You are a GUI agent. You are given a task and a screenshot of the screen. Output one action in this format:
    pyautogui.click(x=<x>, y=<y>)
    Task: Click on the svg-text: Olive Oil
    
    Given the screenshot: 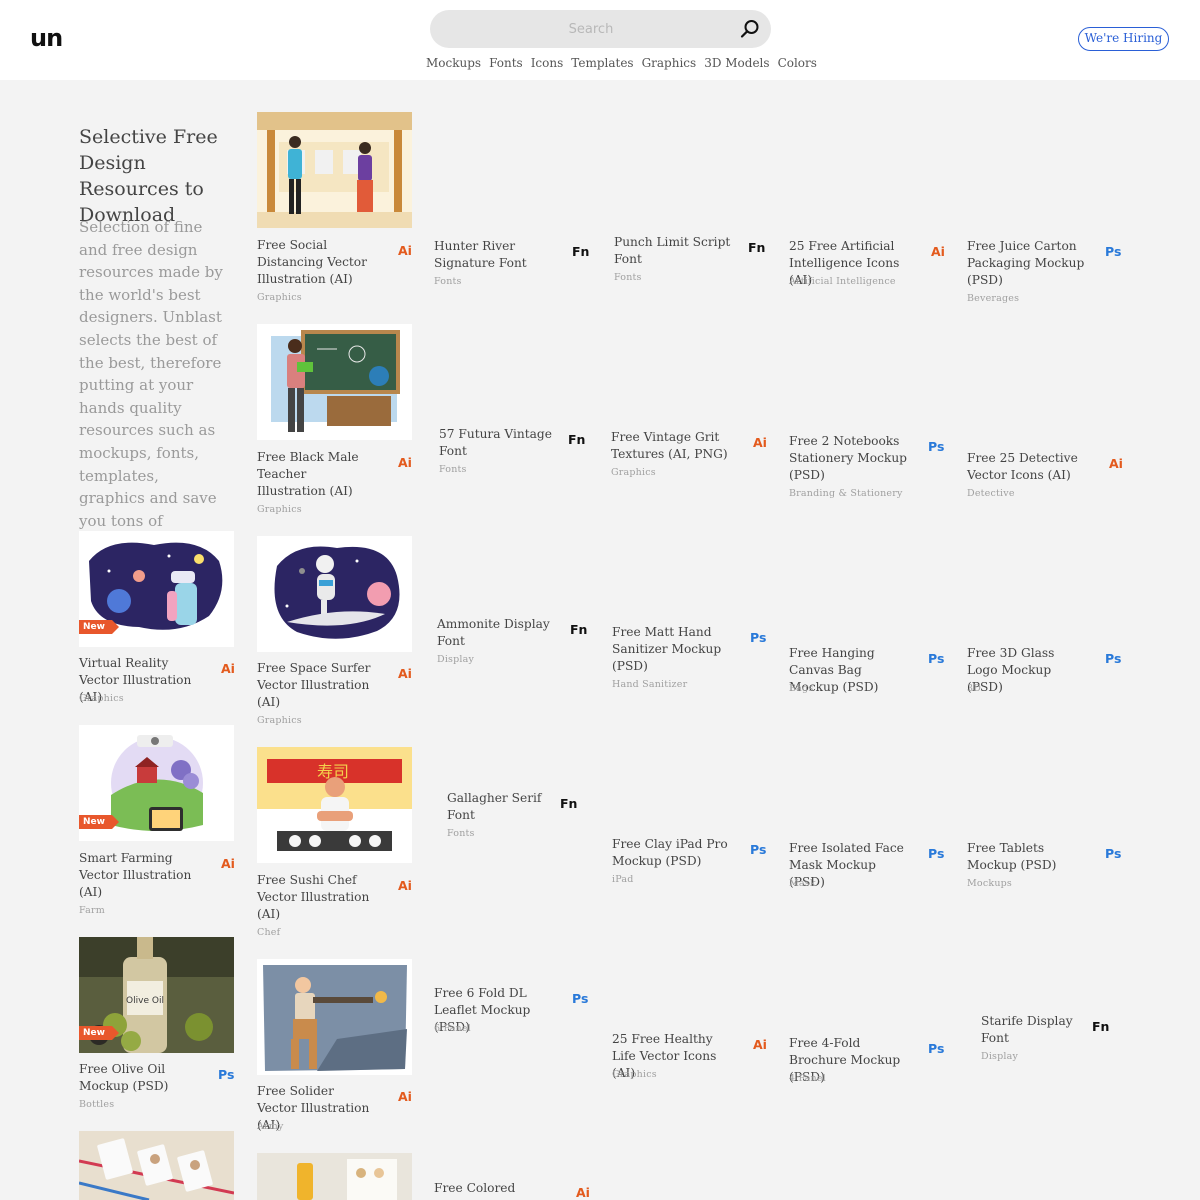 What is the action you would take?
    pyautogui.click(x=145, y=1001)
    